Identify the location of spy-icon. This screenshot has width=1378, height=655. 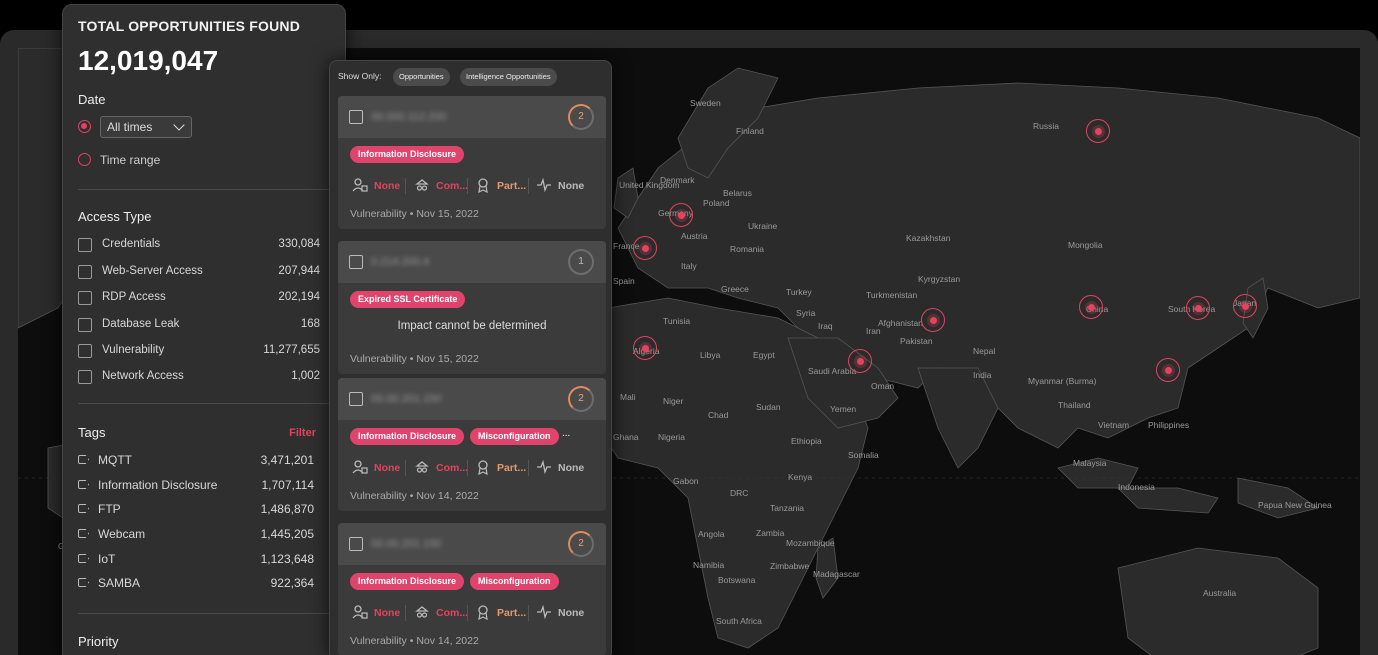
(422, 467).